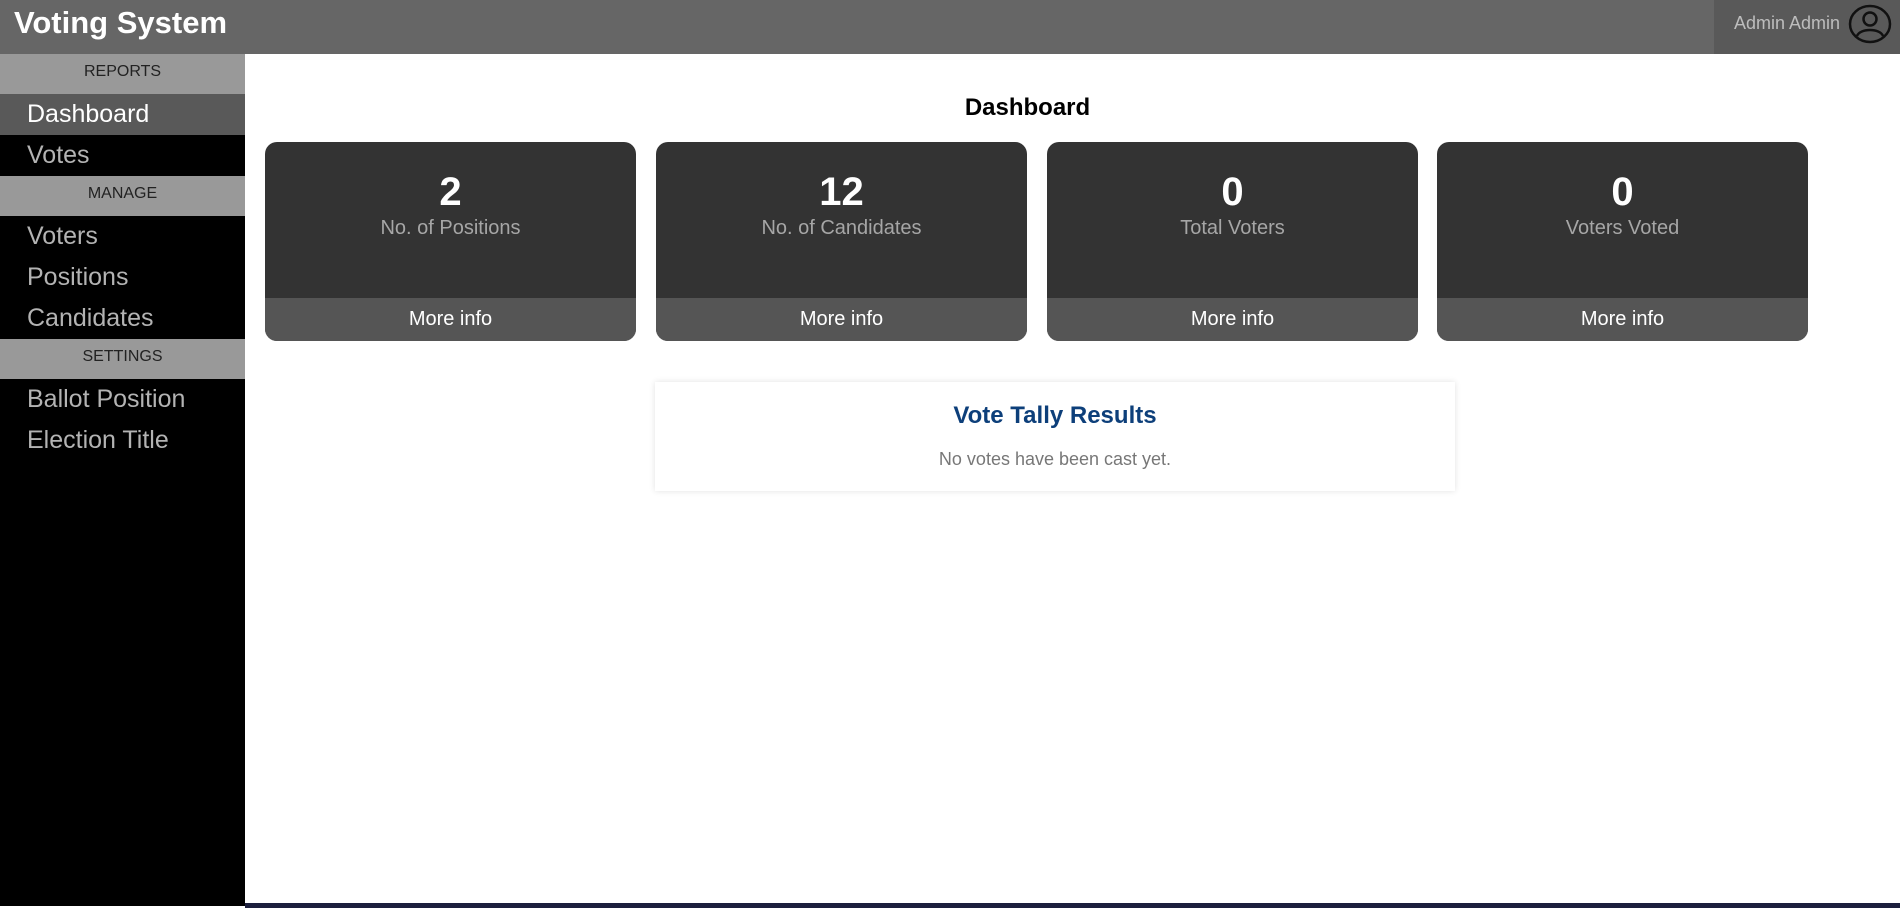  What do you see at coordinates (122, 277) in the screenshot?
I see `sidebar-item-positions: Positions` at bounding box center [122, 277].